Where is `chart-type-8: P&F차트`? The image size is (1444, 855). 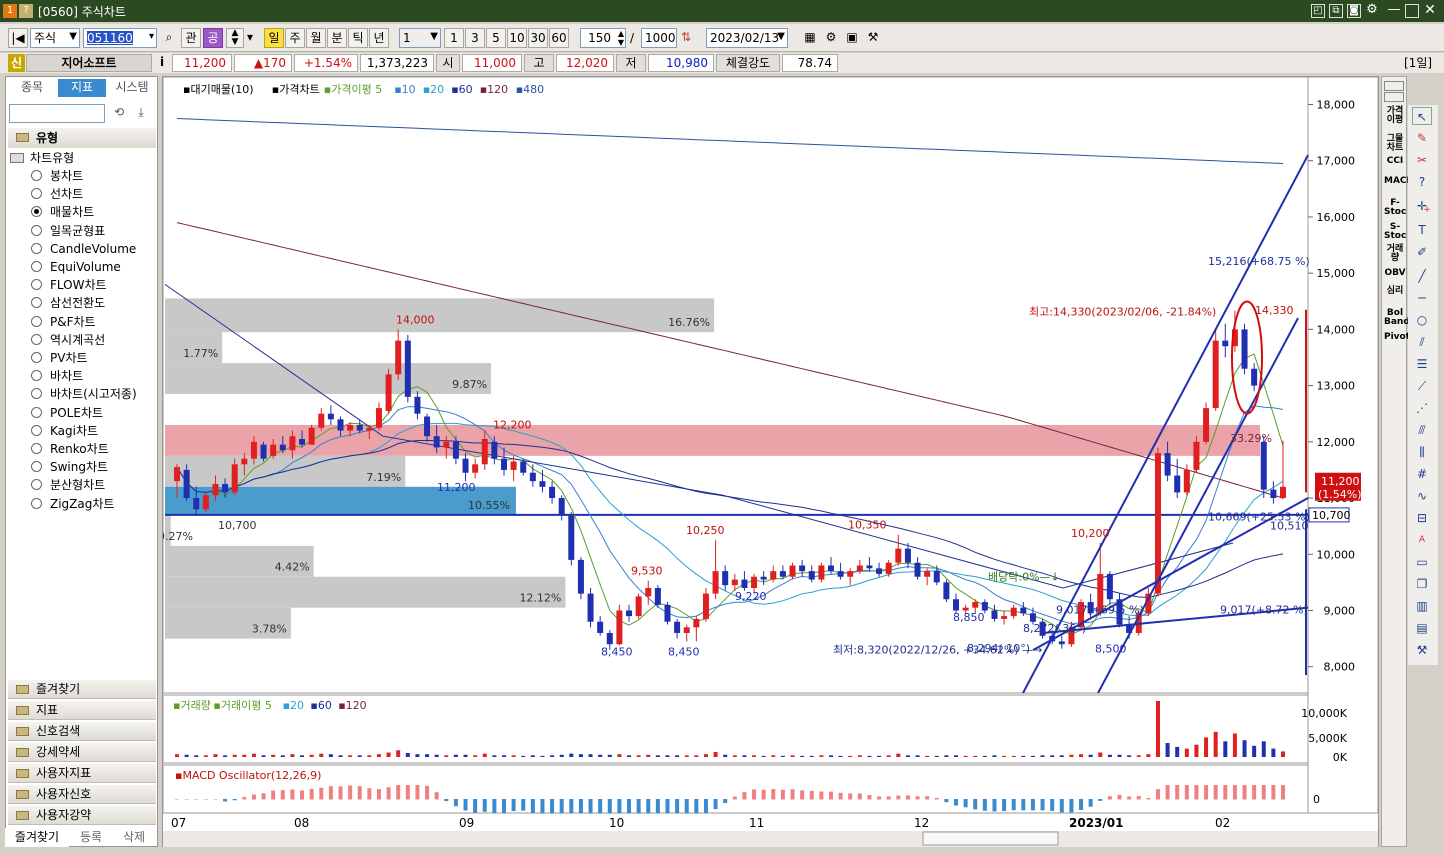 chart-type-8: P&F차트 is located at coordinates (63, 322).